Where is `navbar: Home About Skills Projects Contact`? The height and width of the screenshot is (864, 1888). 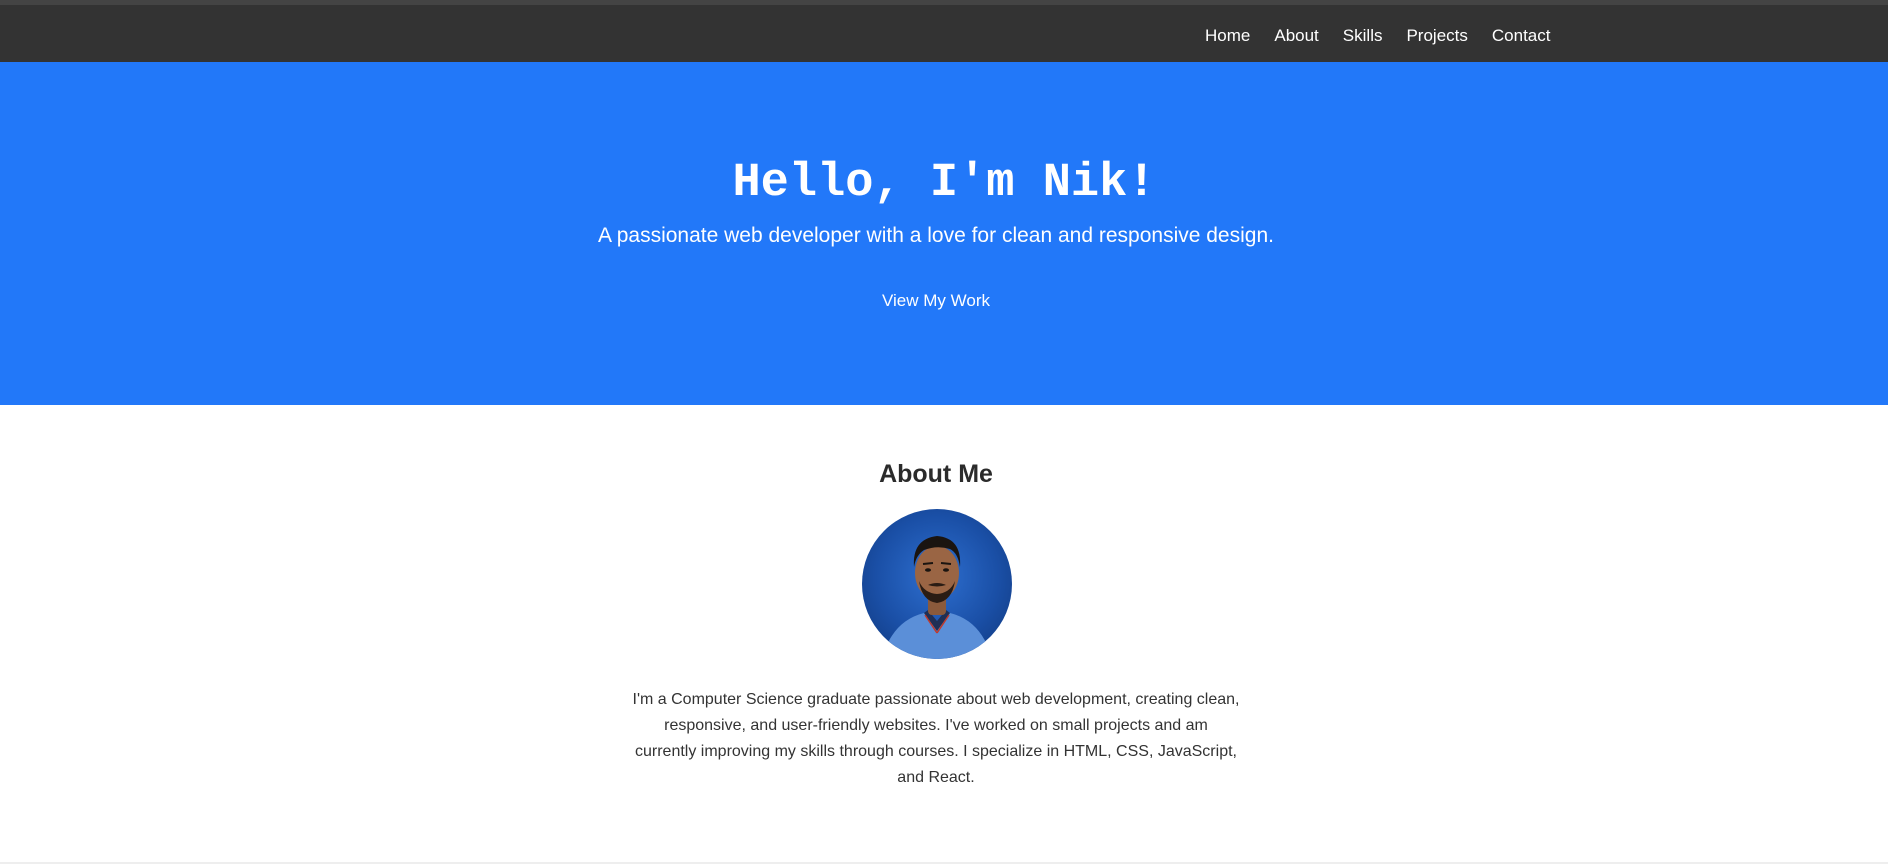
navbar: Home About Skills Projects Contact is located at coordinates (944, 31).